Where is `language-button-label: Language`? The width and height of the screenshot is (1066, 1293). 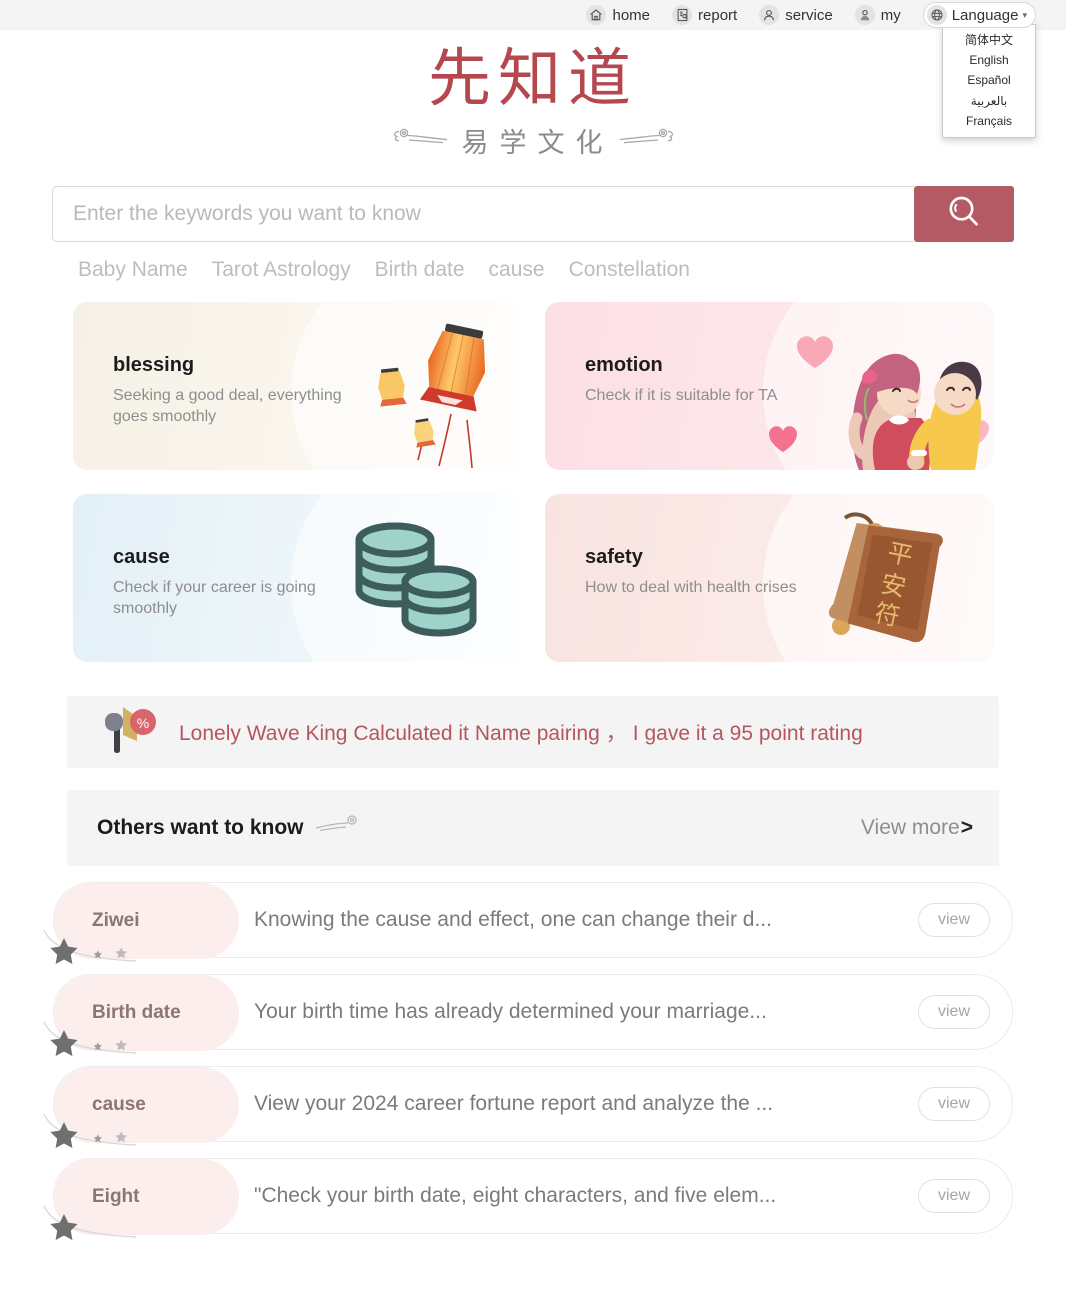
language-button-label: Language is located at coordinates (985, 15).